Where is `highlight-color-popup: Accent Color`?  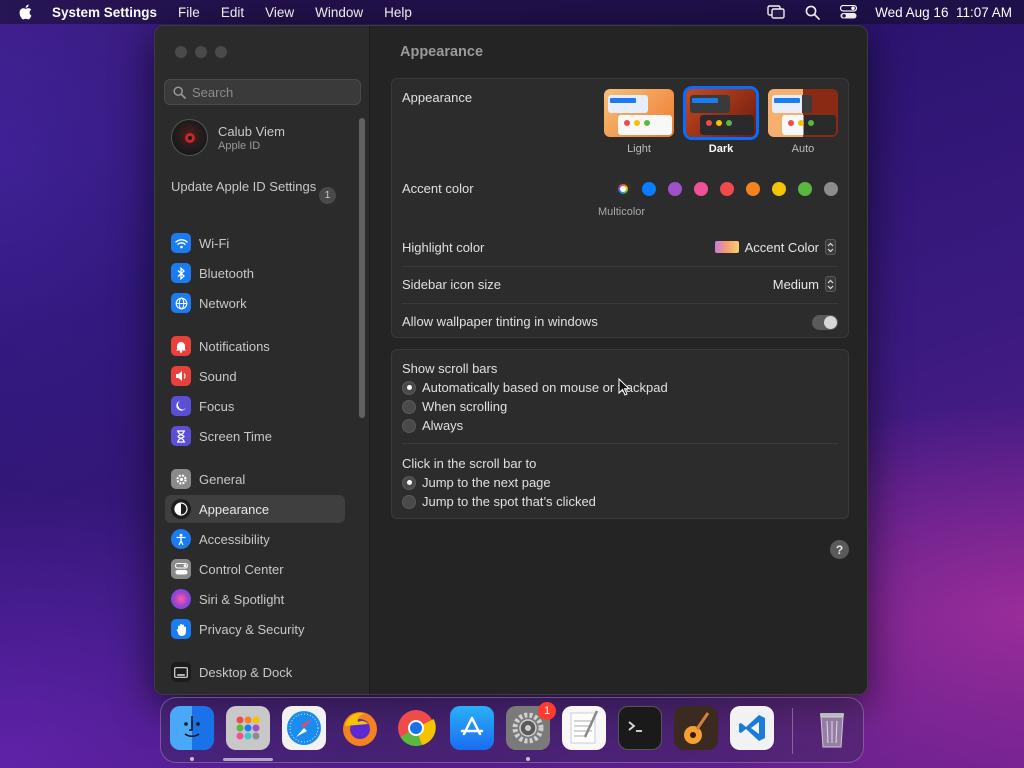 highlight-color-popup: Accent Color is located at coordinates (775, 247).